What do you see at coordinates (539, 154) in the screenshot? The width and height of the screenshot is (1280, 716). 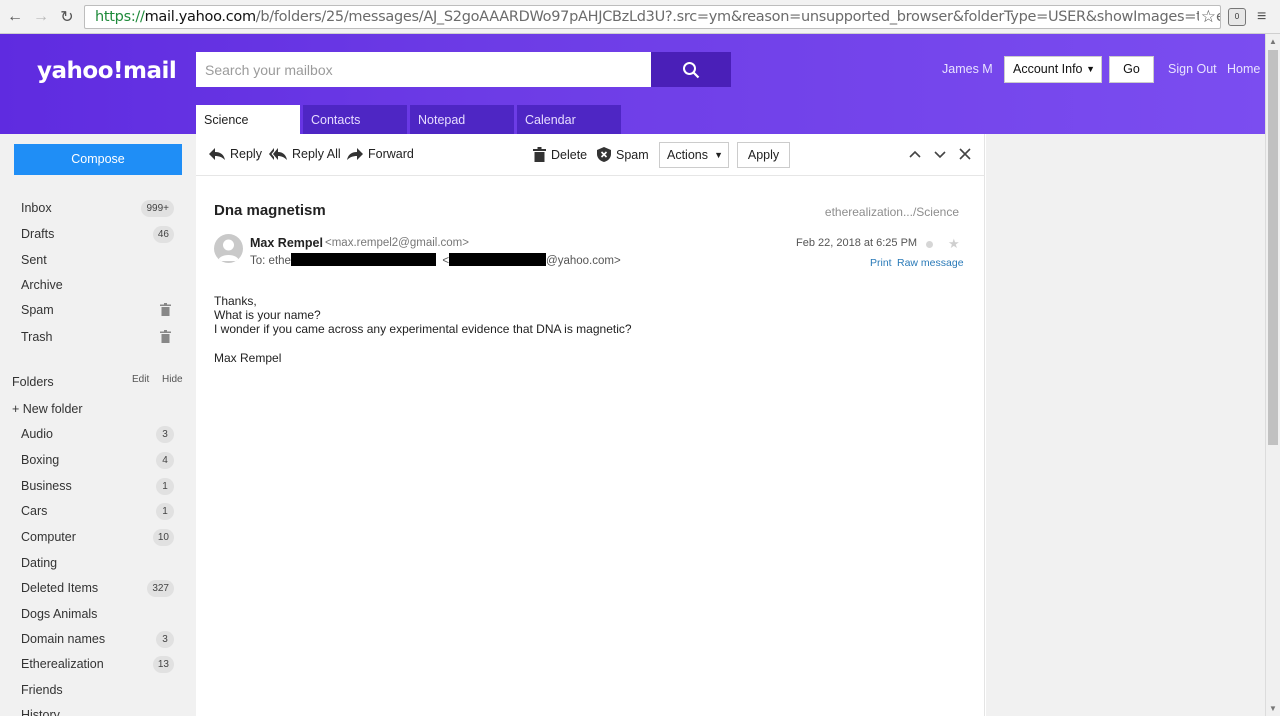 I see `trash-icon` at bounding box center [539, 154].